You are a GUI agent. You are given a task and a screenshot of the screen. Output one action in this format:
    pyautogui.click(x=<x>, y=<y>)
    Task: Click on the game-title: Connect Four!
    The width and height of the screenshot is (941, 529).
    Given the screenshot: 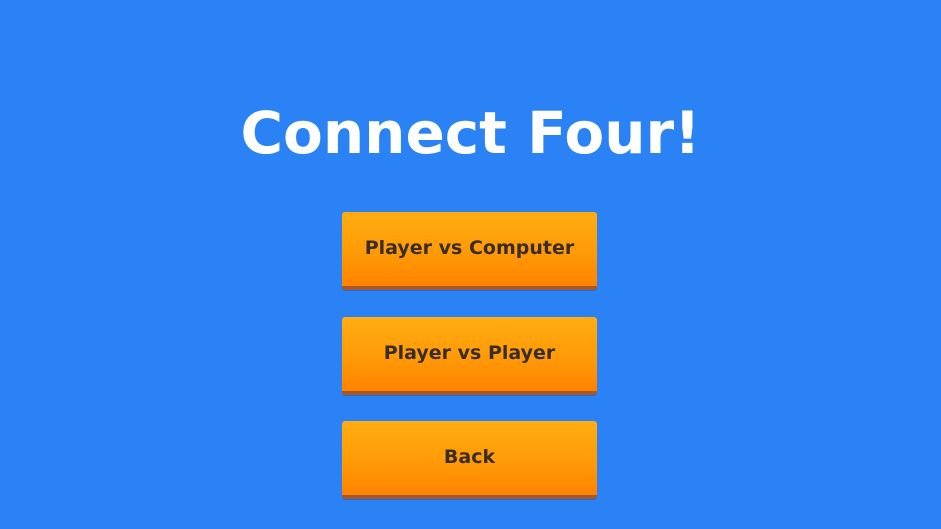 What is the action you would take?
    pyautogui.click(x=470, y=133)
    